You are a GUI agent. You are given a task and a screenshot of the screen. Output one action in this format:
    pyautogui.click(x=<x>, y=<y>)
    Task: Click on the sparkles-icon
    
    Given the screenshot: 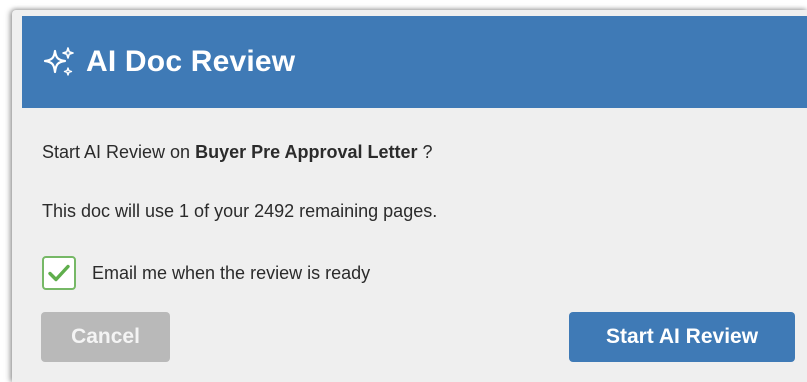 What is the action you would take?
    pyautogui.click(x=59, y=62)
    